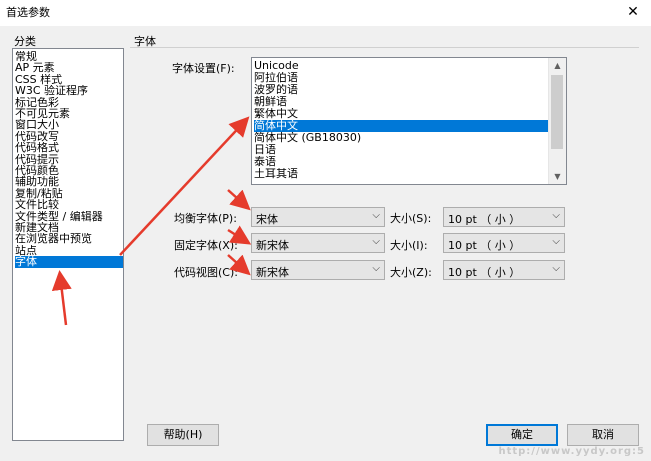 This screenshot has width=651, height=461. I want to click on category-item: 文件比较, so click(69, 205).